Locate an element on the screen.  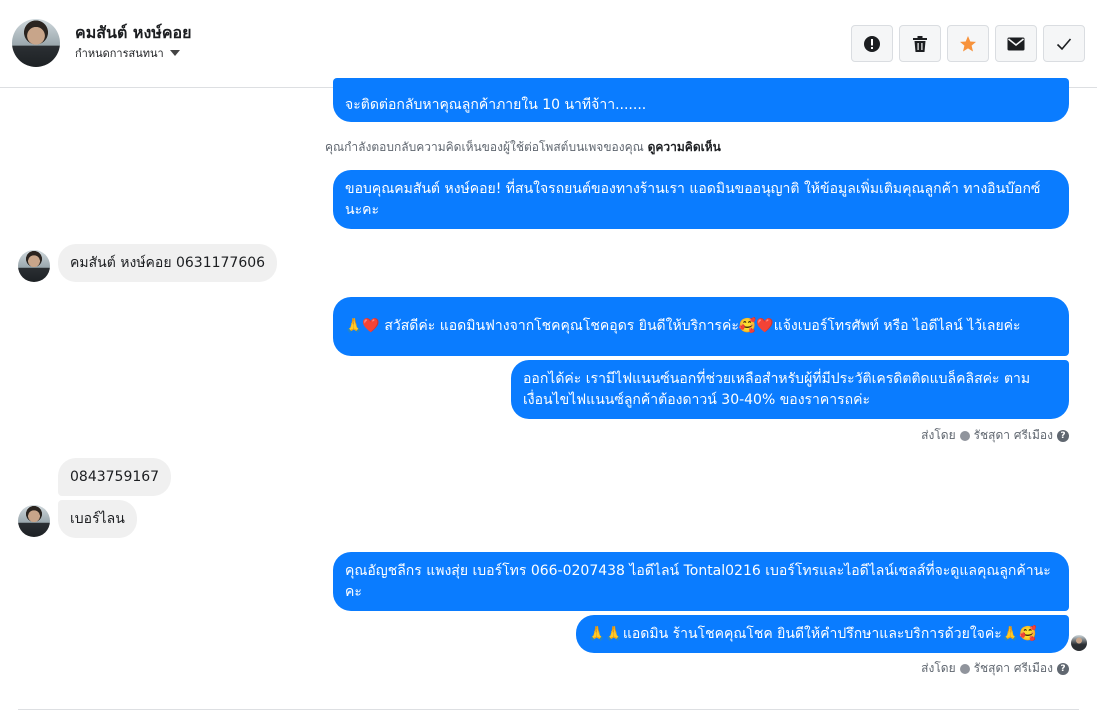
message-text: คมสันต์ หงษ์คอย 0631177606 is located at coordinates (168, 262).